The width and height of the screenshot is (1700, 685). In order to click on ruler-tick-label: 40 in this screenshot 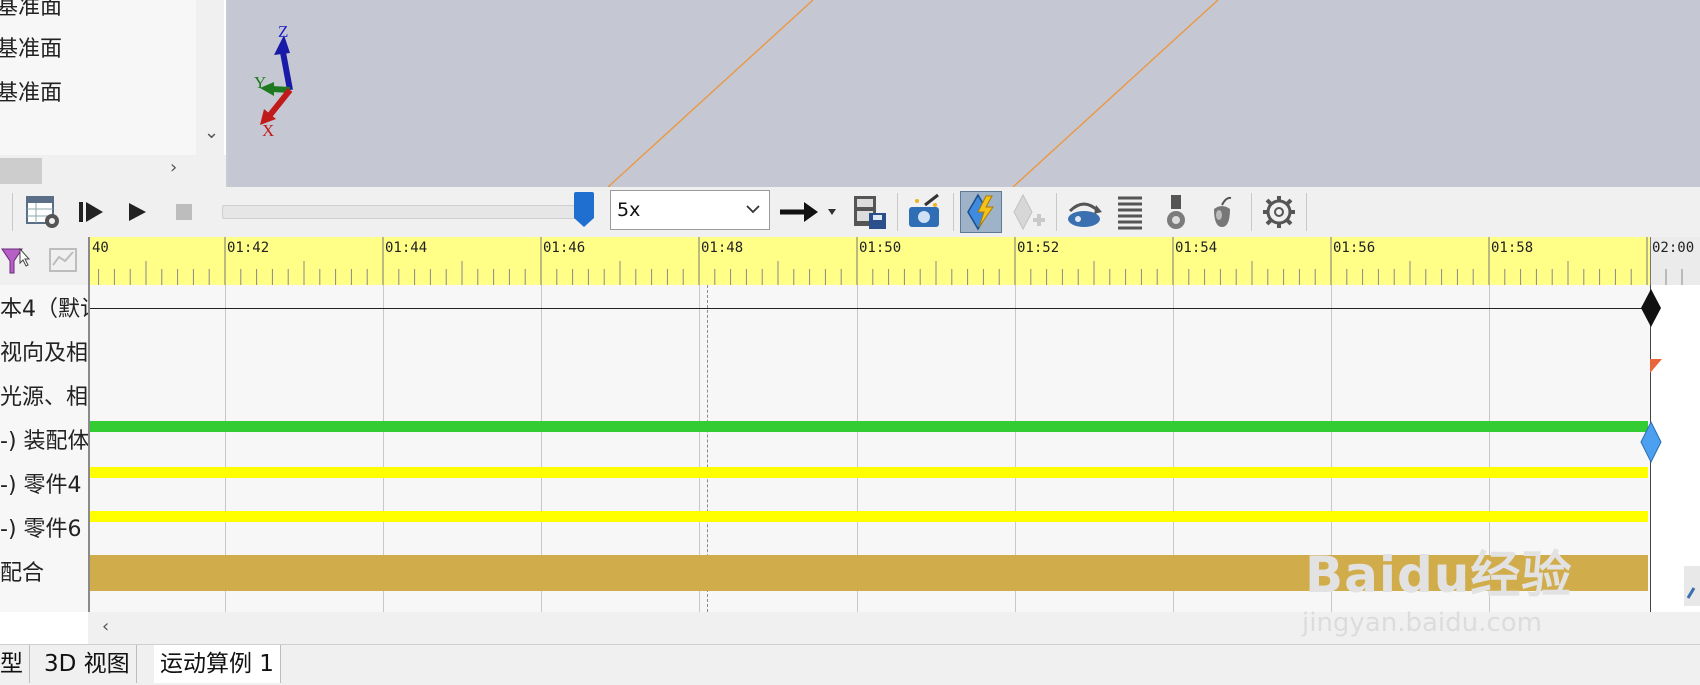, I will do `click(100, 248)`.